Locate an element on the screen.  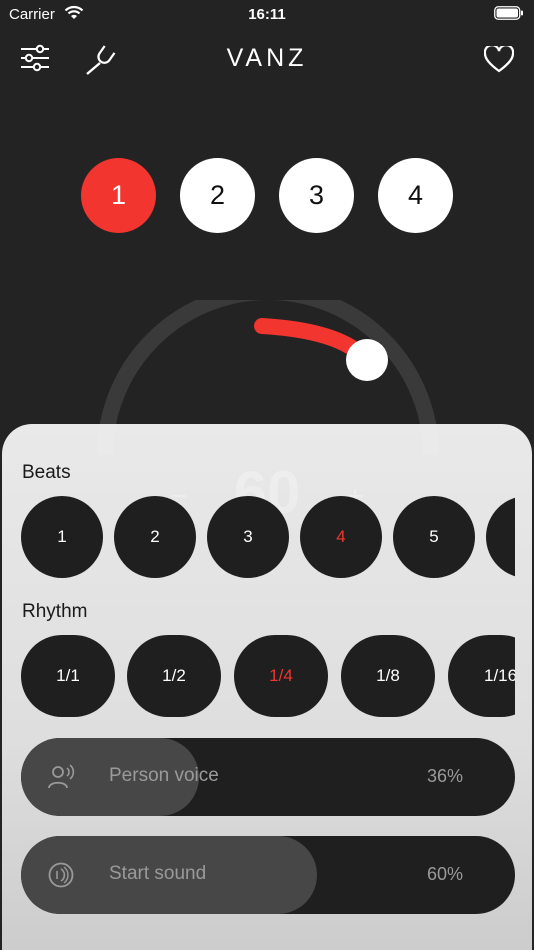
beats-option: 1 is located at coordinates (62, 537).